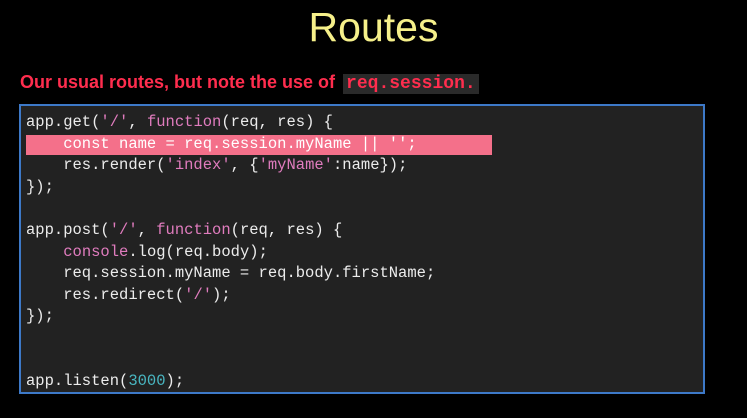  I want to click on code-token: , {, so click(244, 165).